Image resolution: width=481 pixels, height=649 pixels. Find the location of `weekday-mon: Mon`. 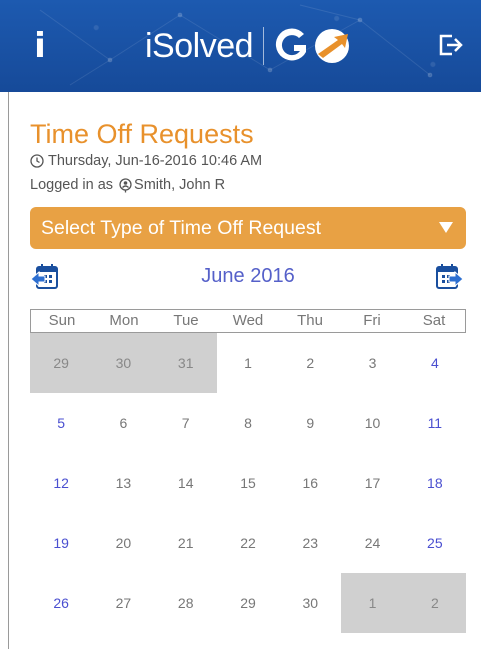

weekday-mon: Mon is located at coordinates (124, 320).